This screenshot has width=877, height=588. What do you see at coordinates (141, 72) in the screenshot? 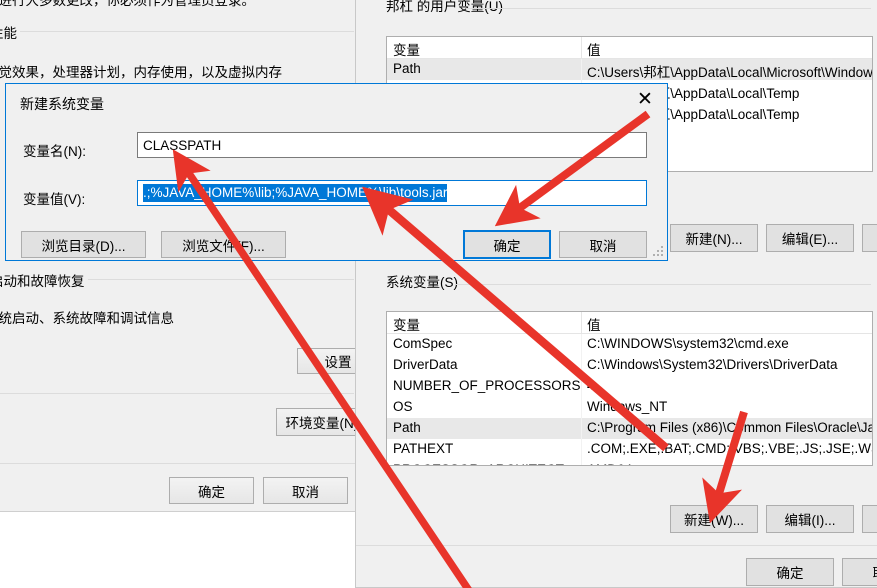
I see `performance-description: 视觉效果，处理器计划，内存使用，以及虚拟内存` at bounding box center [141, 72].